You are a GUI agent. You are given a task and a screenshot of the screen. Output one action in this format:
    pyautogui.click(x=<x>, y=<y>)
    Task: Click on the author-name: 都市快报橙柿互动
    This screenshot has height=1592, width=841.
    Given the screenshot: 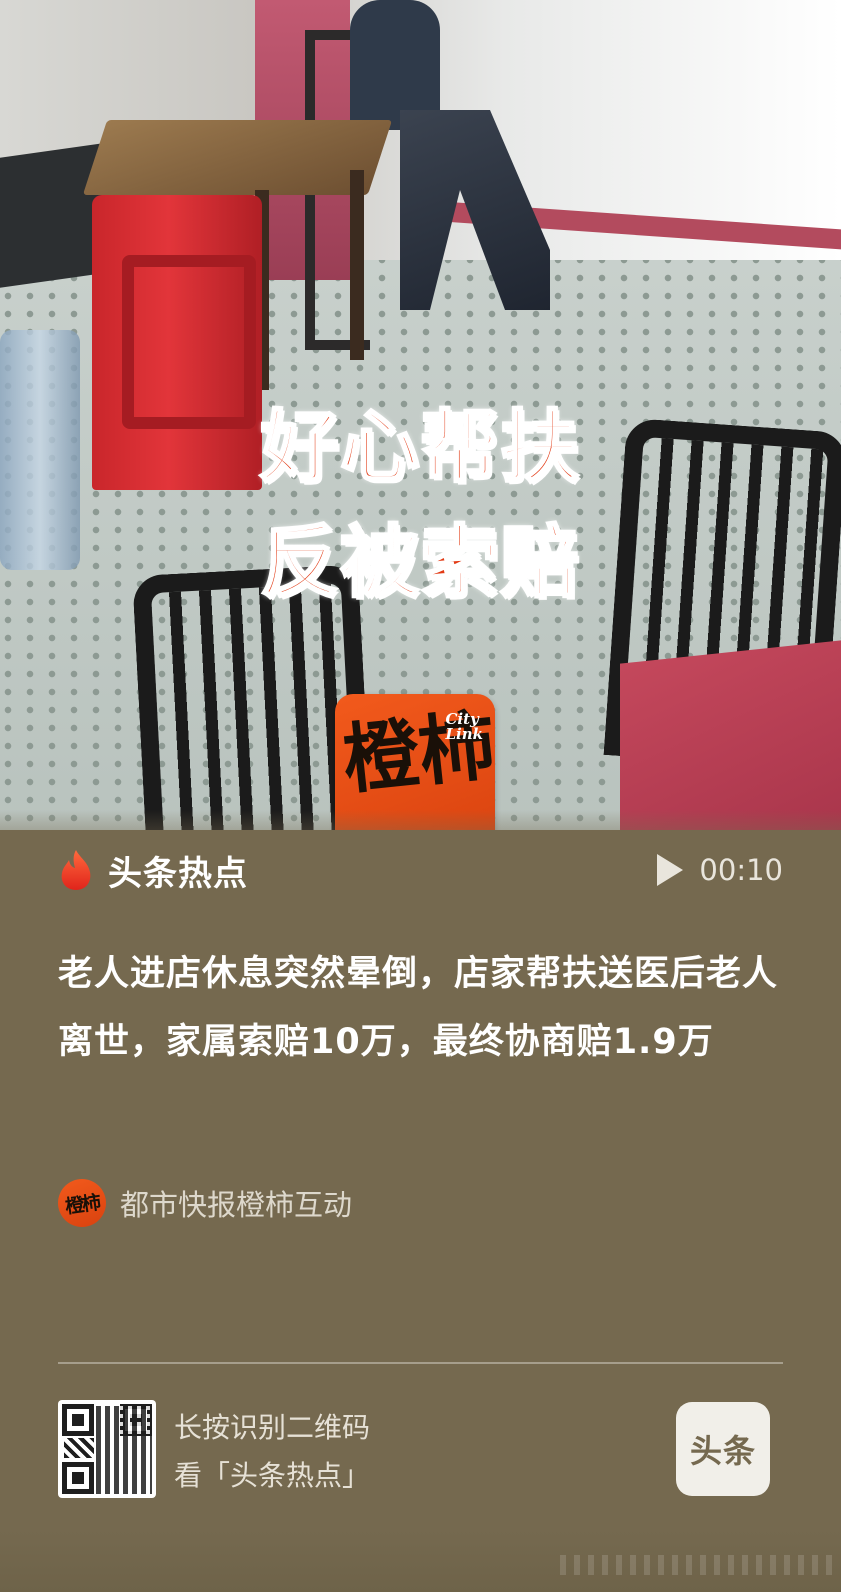 What is the action you would take?
    pyautogui.click(x=236, y=1205)
    